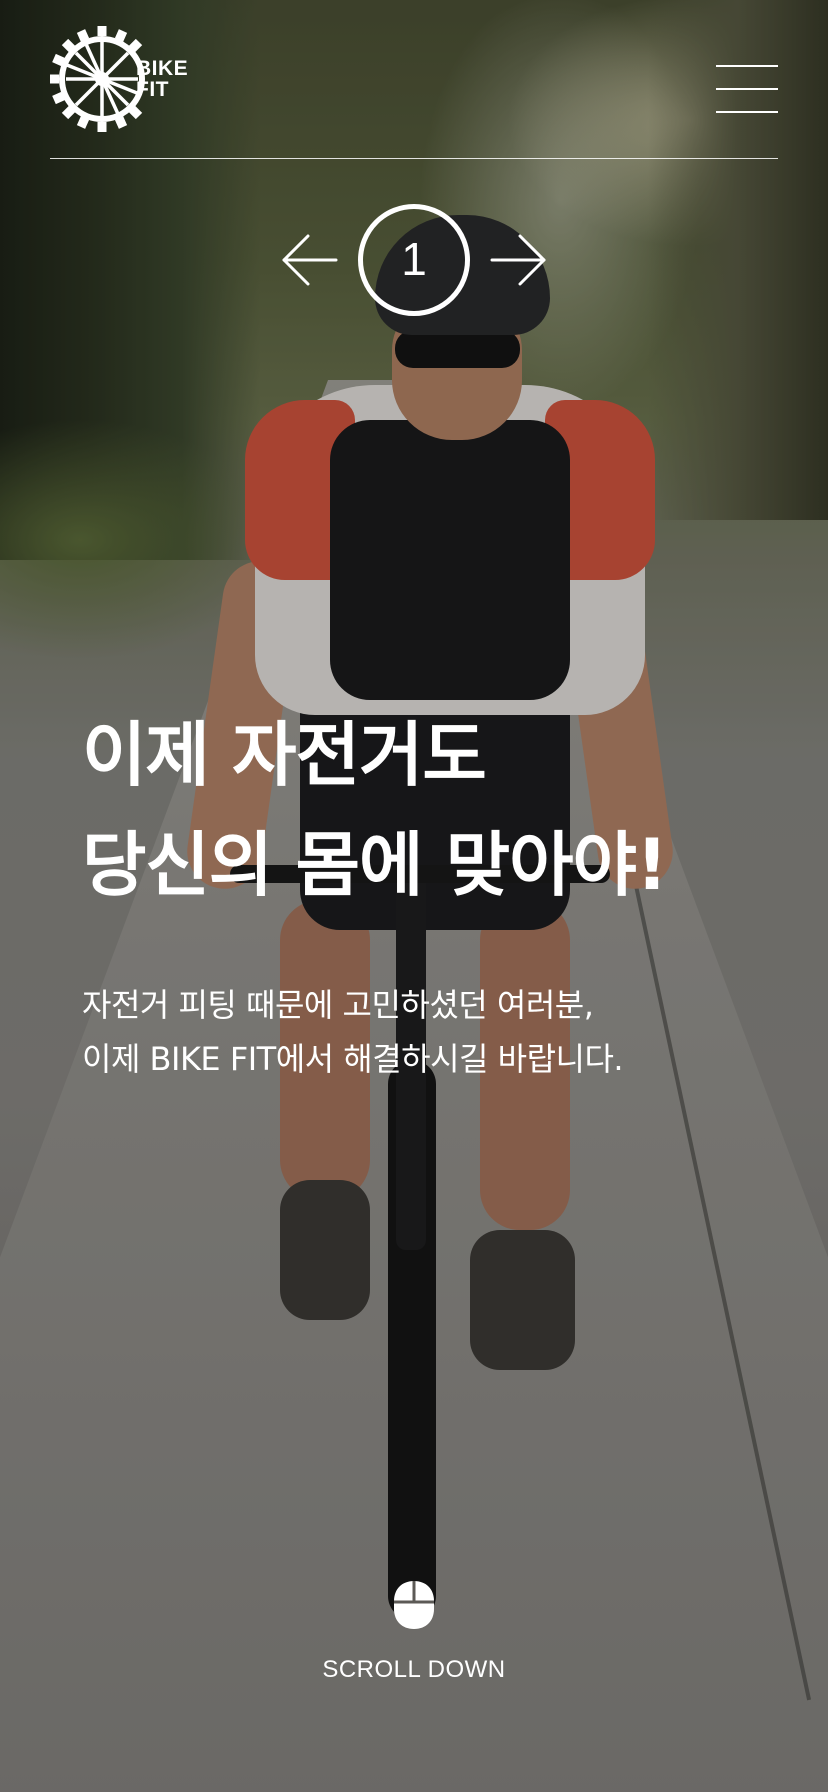 The image size is (828, 1792). What do you see at coordinates (375, 865) in the screenshot?
I see `hero-title-line-2: 당신의 몸에 맞아야!` at bounding box center [375, 865].